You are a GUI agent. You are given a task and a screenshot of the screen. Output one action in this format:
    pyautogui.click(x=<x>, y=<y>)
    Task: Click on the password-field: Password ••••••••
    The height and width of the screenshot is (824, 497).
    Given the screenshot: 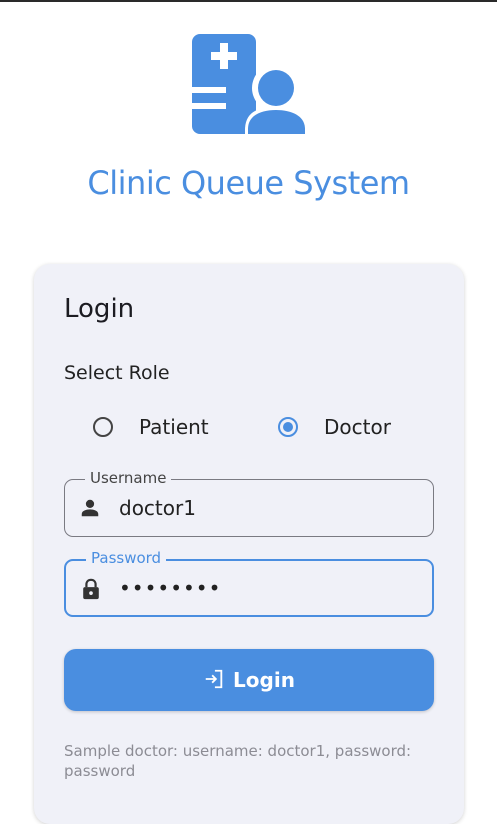 What is the action you would take?
    pyautogui.click(x=249, y=583)
    